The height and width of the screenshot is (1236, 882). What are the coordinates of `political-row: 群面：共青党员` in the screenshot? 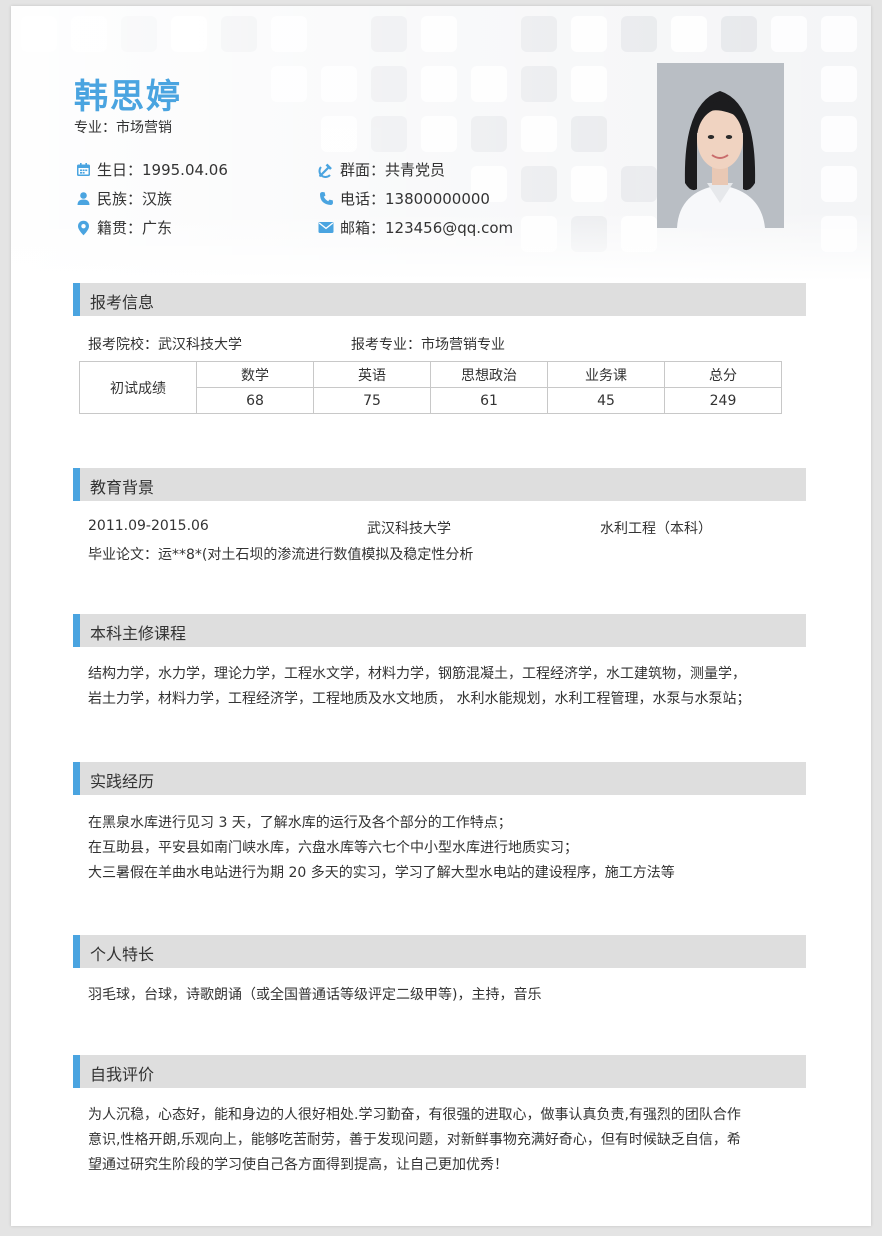 It's located at (380, 169).